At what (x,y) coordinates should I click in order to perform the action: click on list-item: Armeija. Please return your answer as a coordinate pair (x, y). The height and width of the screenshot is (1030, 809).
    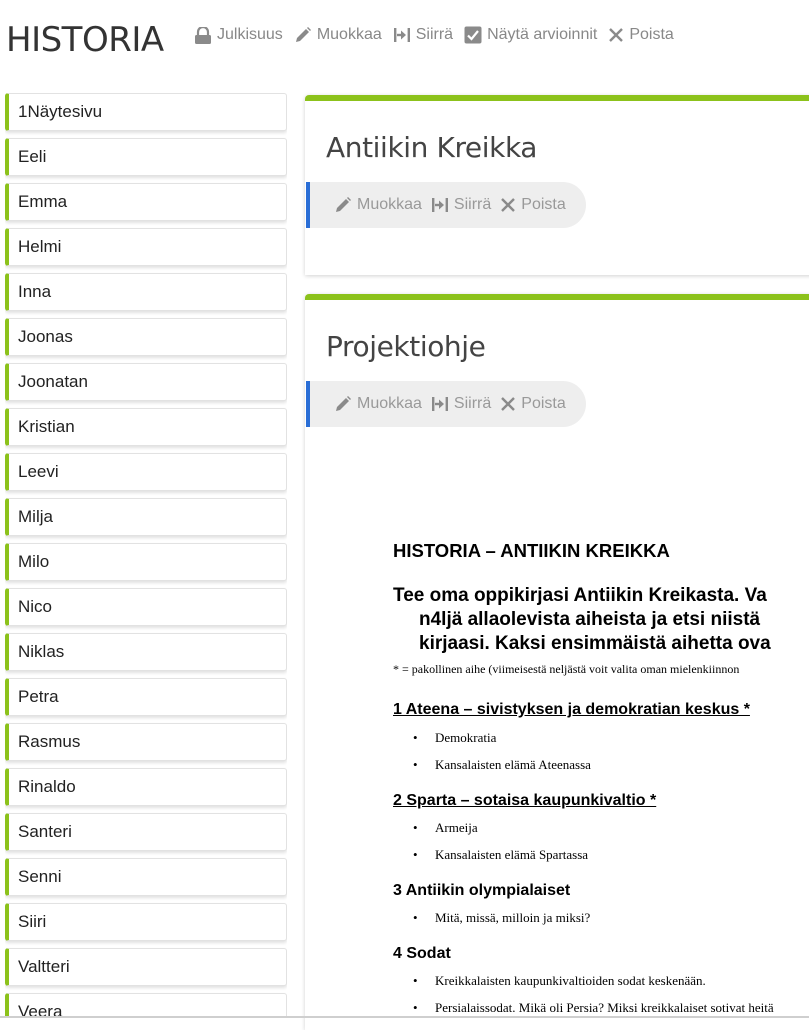
    Looking at the image, I should click on (500, 832).